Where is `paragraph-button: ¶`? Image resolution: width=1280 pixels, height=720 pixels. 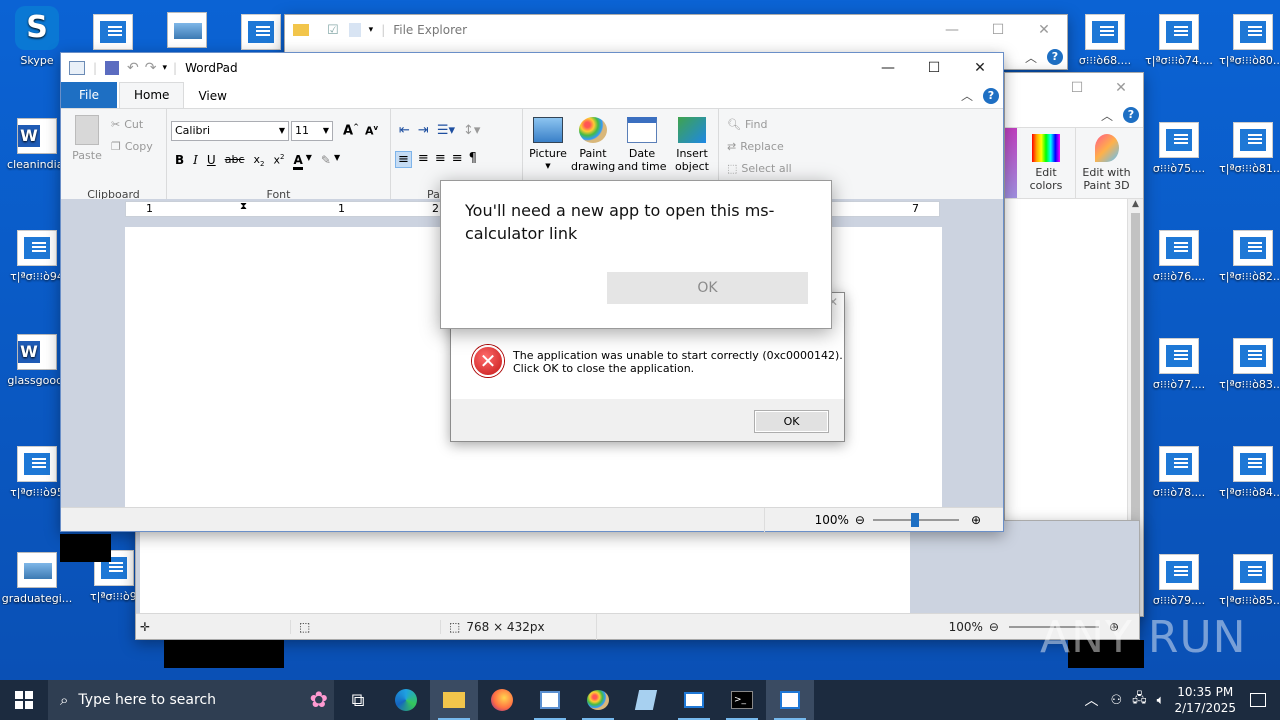 paragraph-button: ¶ is located at coordinates (473, 159).